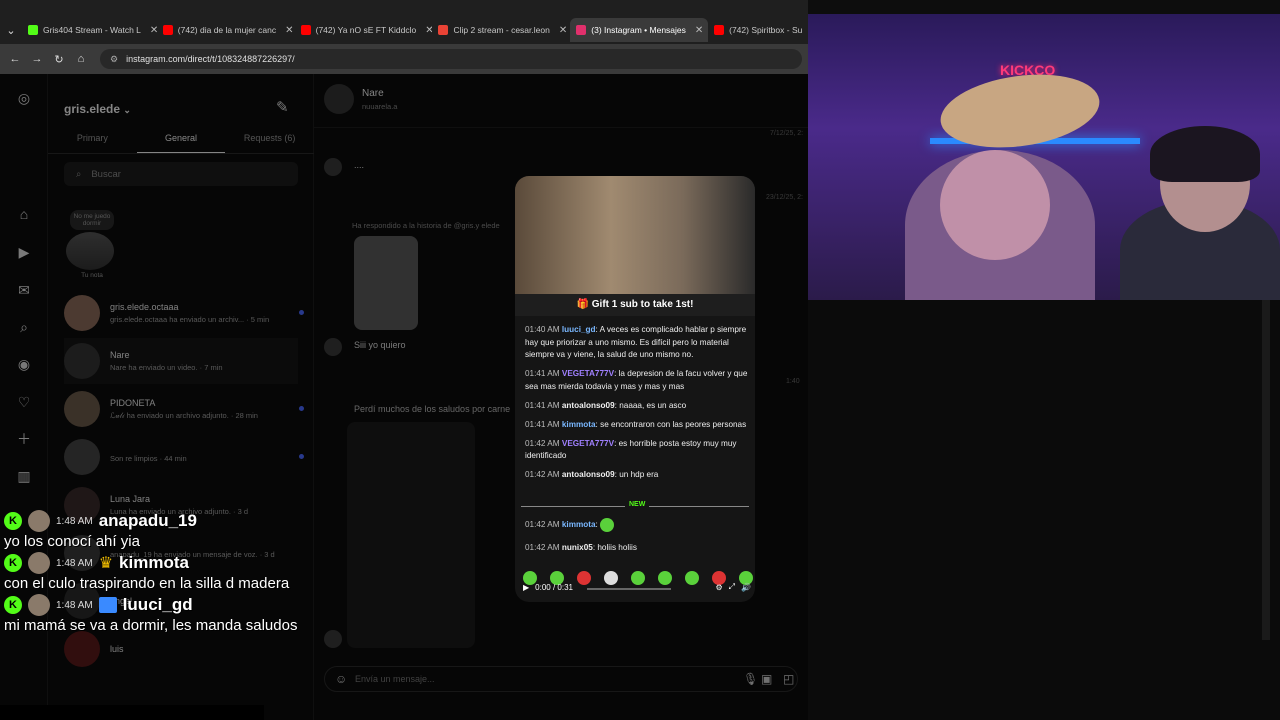 The width and height of the screenshot is (1280, 720). I want to click on streamer-1-head, so click(995, 205).